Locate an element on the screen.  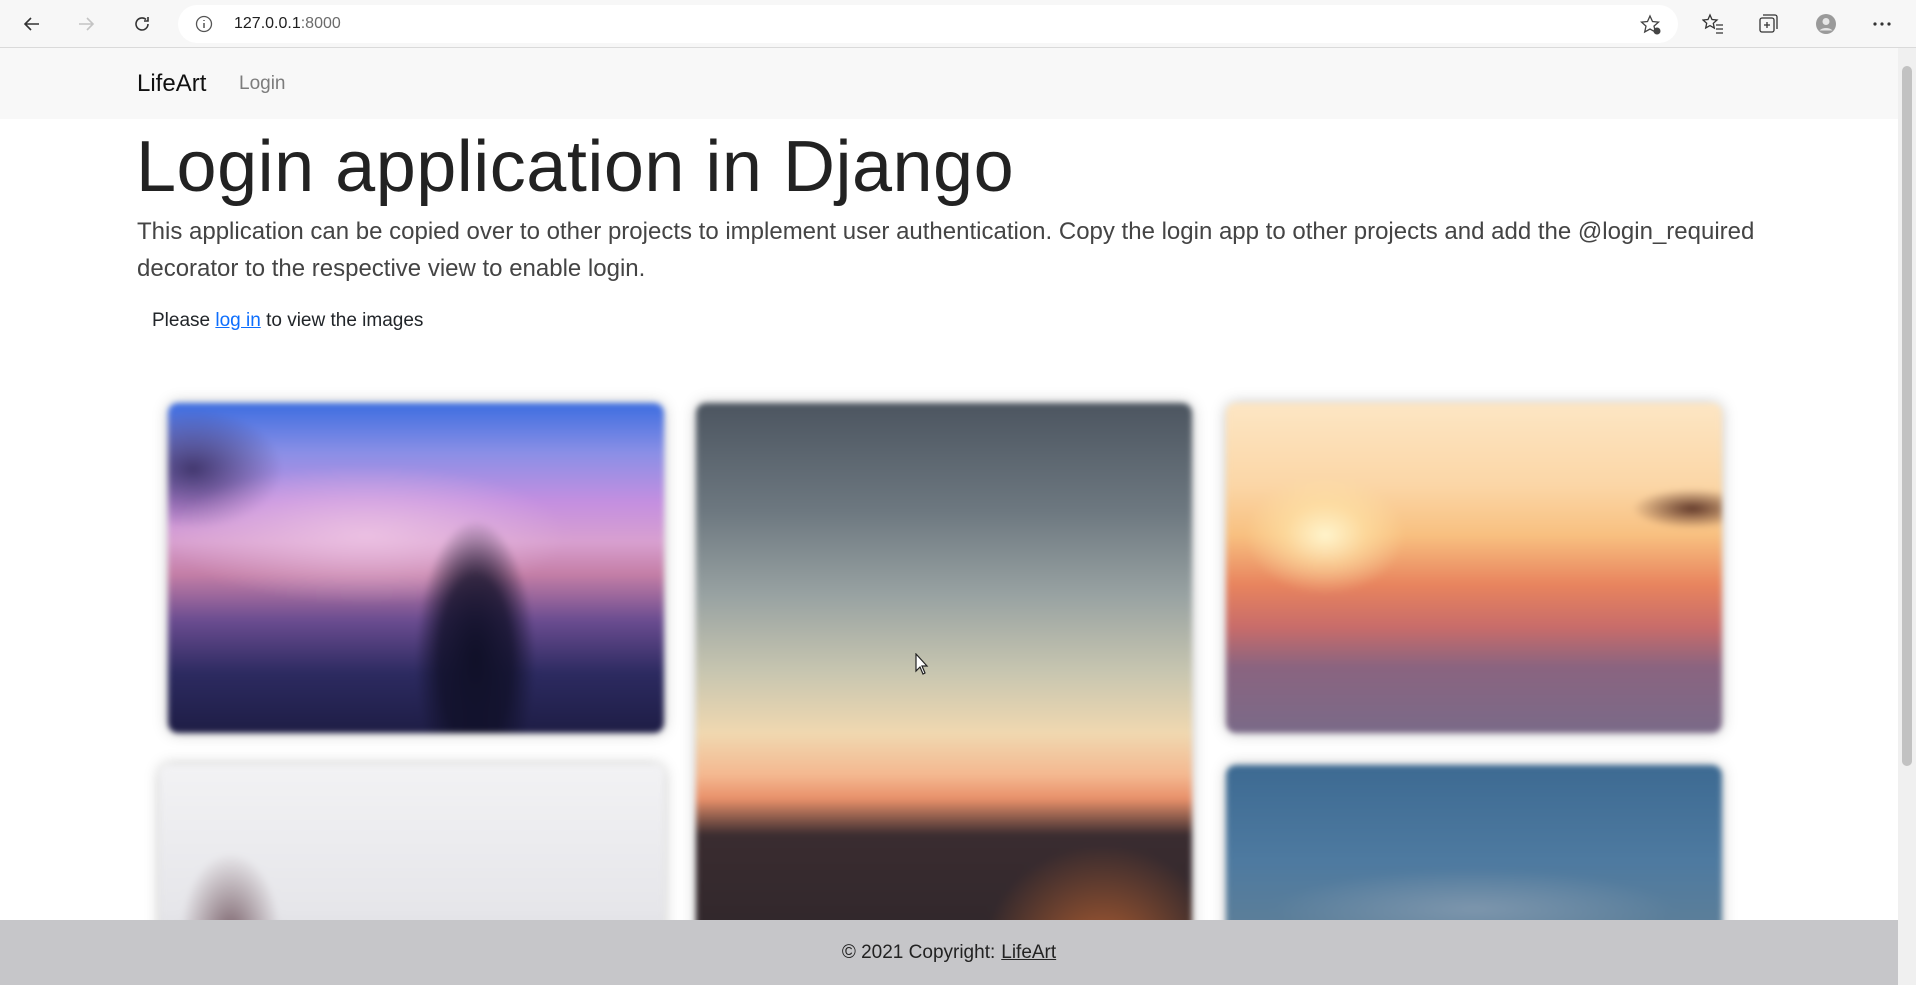
collections-icon is located at coordinates (1768, 23).